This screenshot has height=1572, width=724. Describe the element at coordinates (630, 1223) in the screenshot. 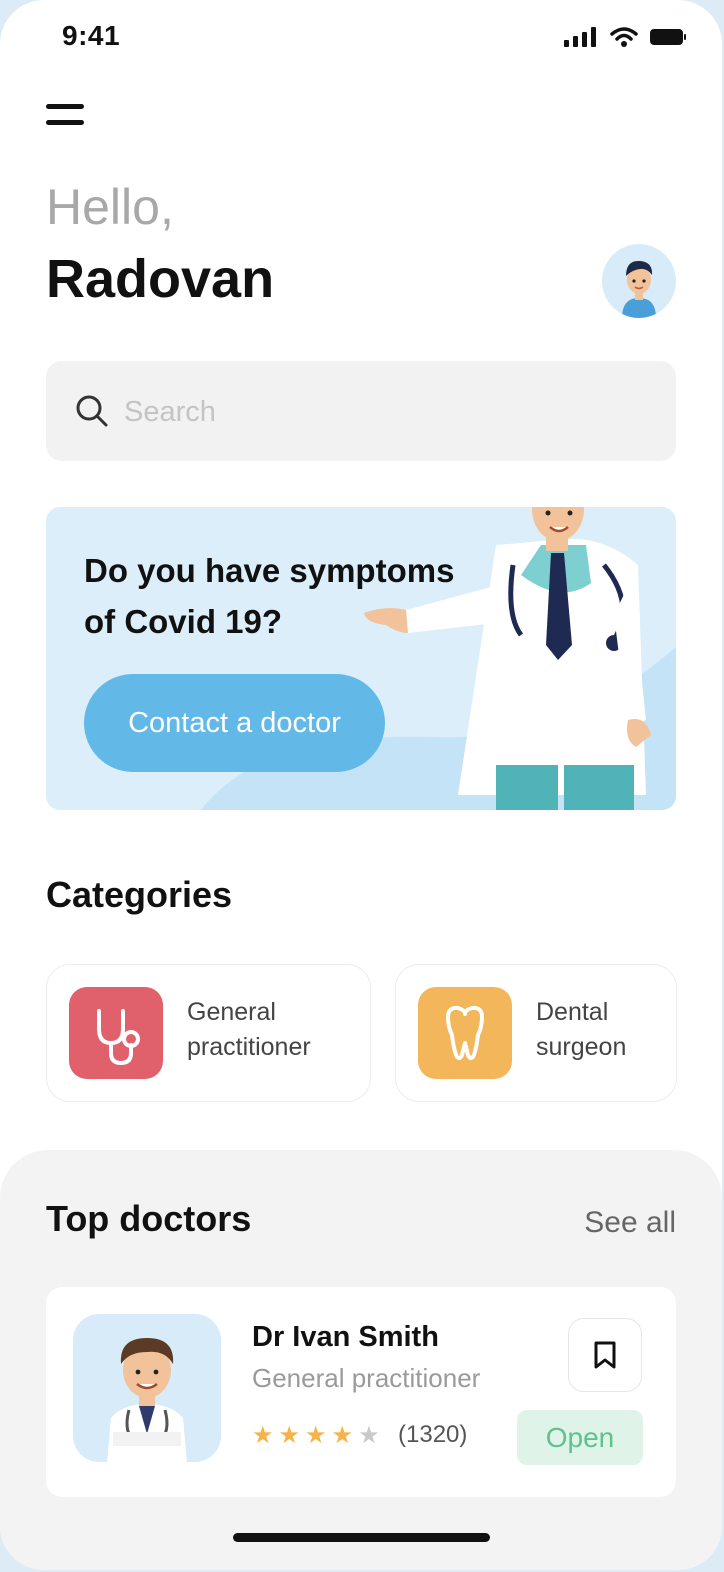

I see `see-all-link: See all` at that location.